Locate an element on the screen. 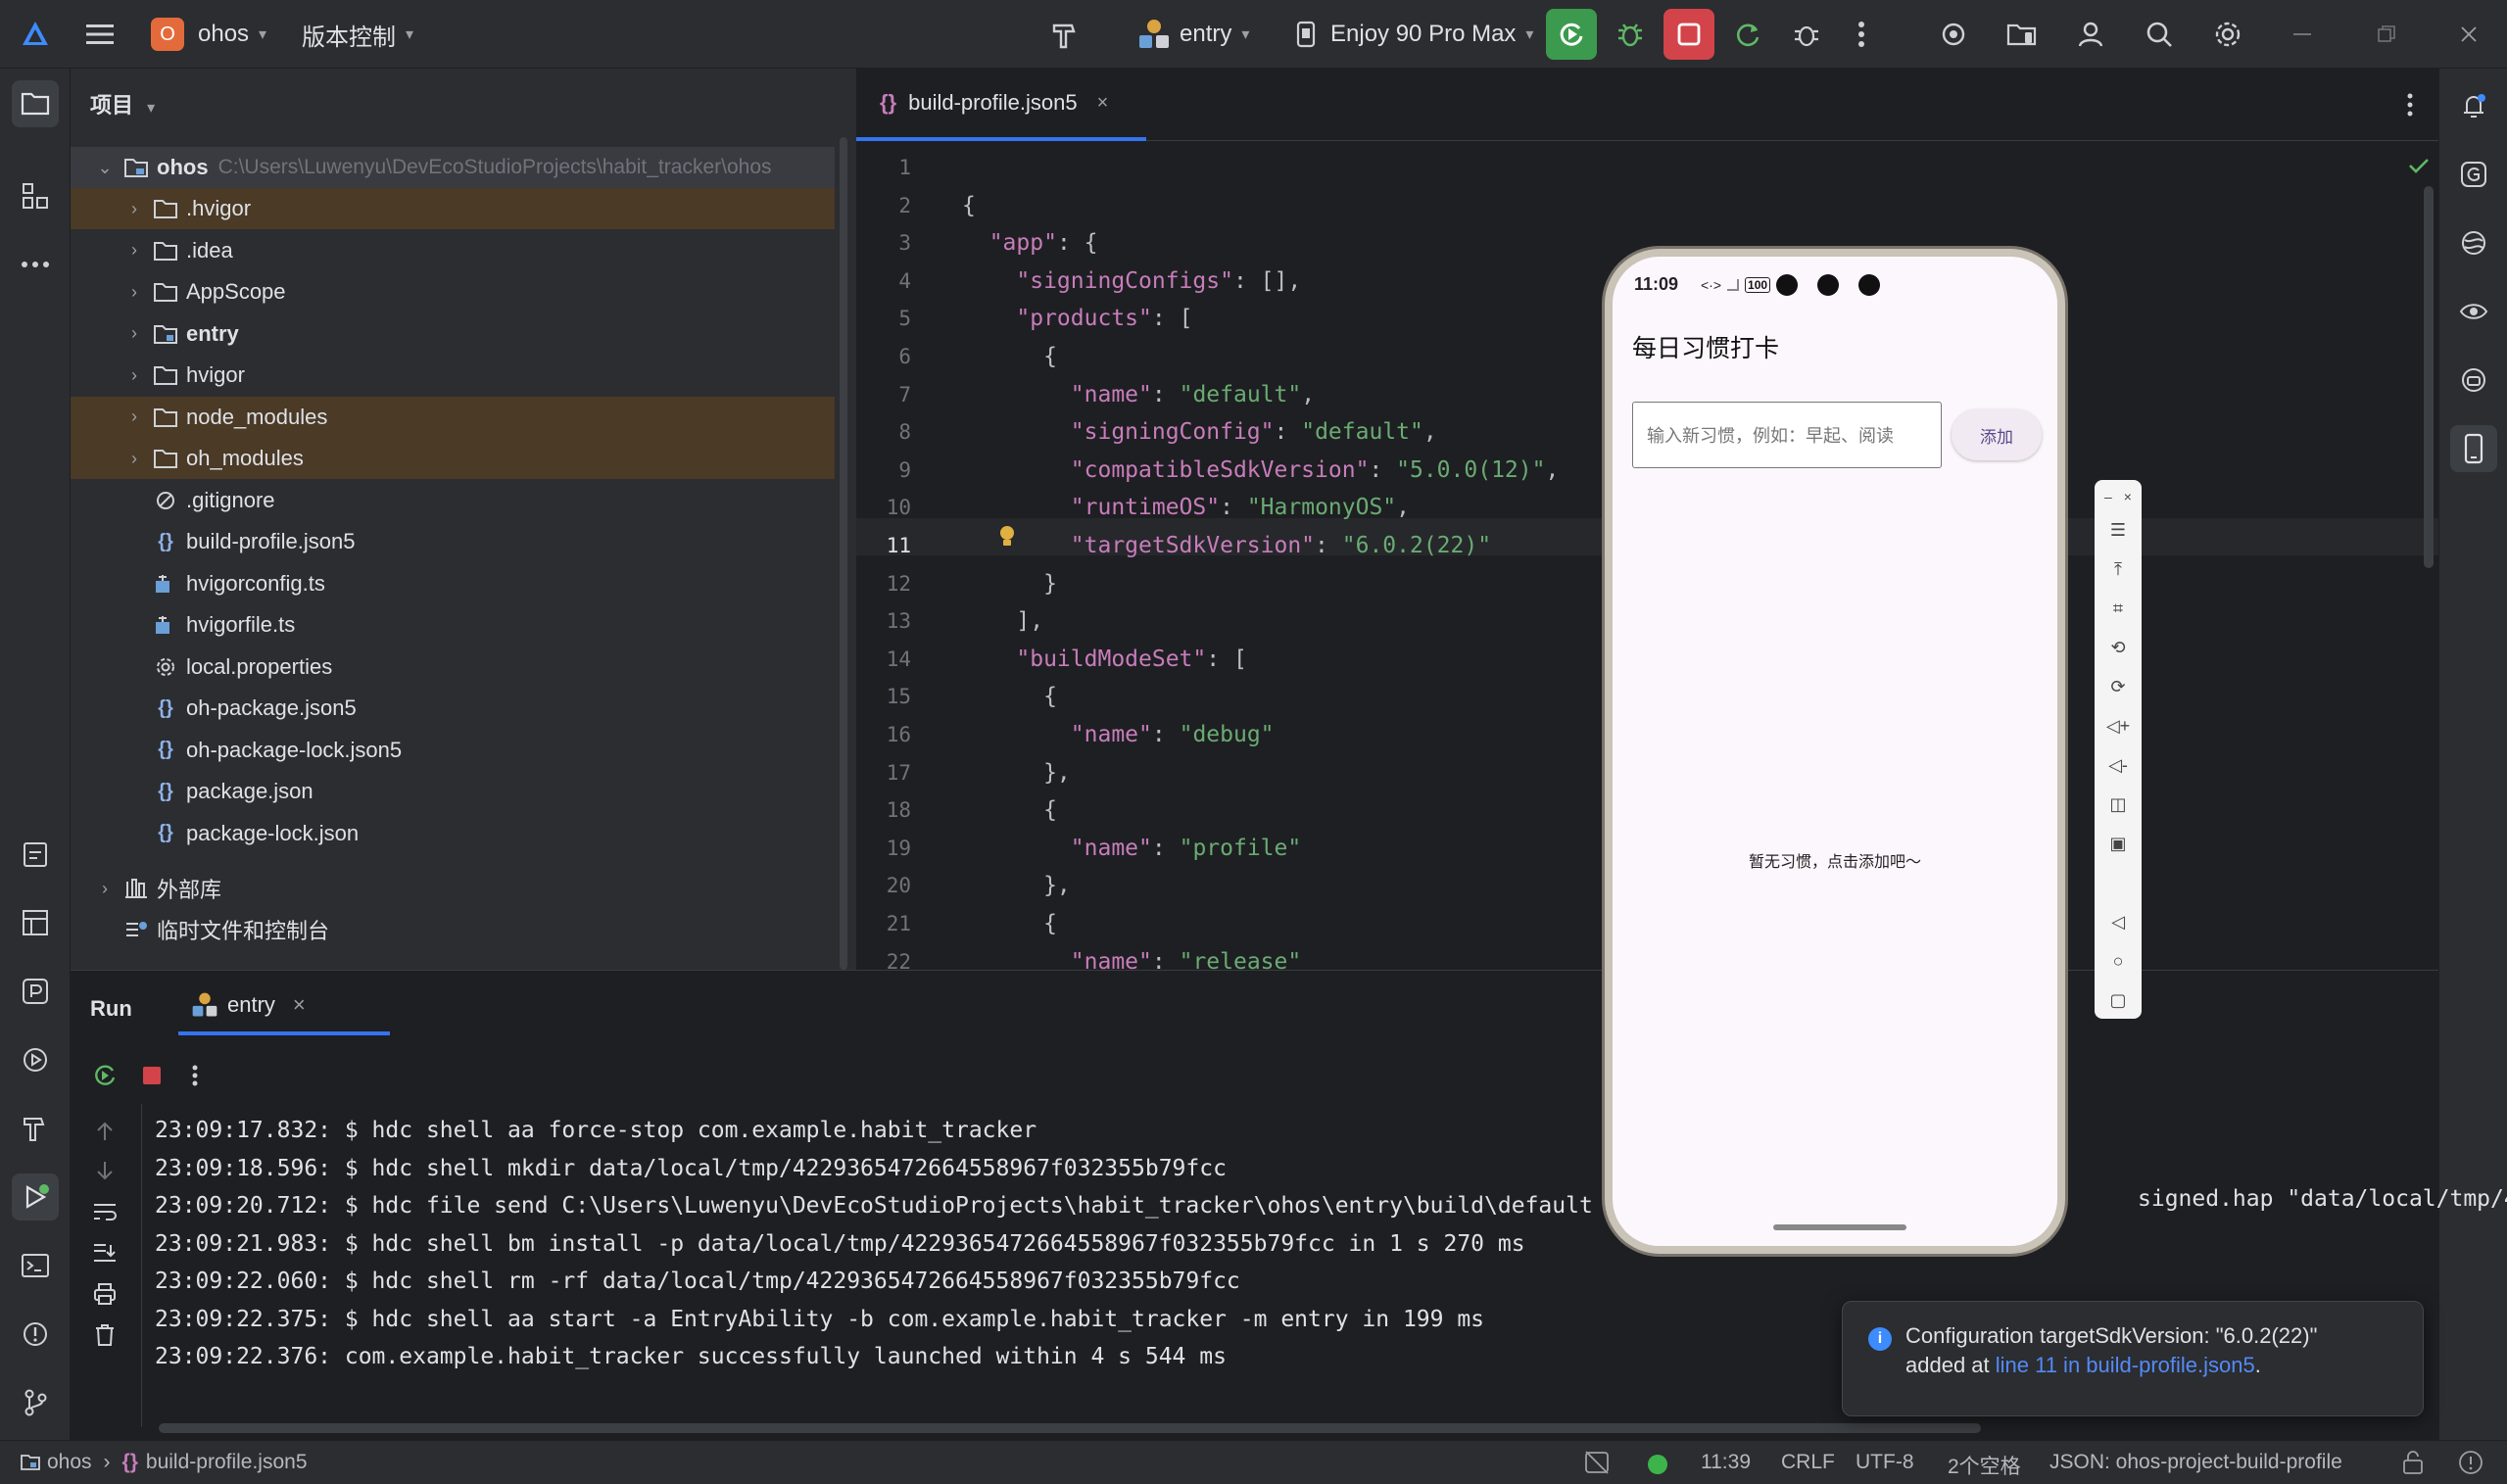  apply-changes-icon is located at coordinates (1747, 34).